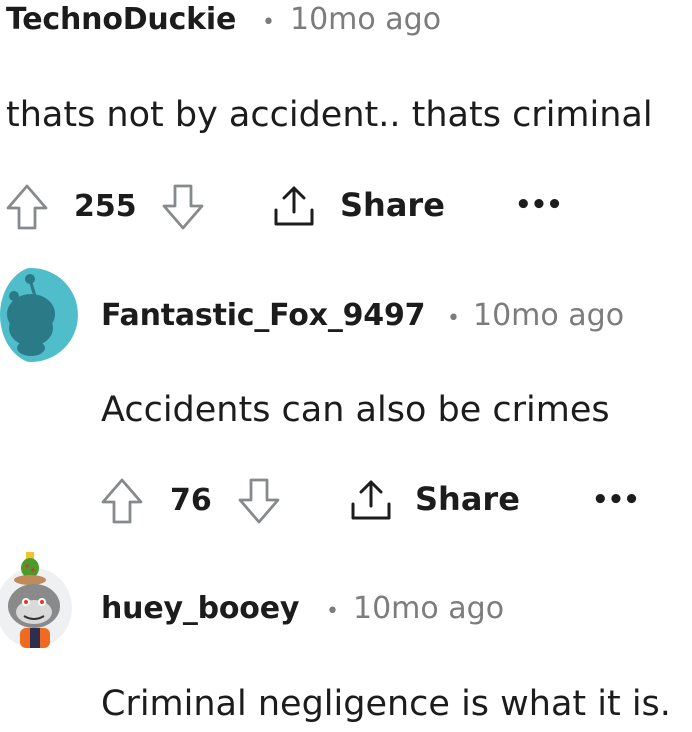  Describe the element at coordinates (355, 410) in the screenshot. I see `comment-text: Accidents can also be crimes` at that location.